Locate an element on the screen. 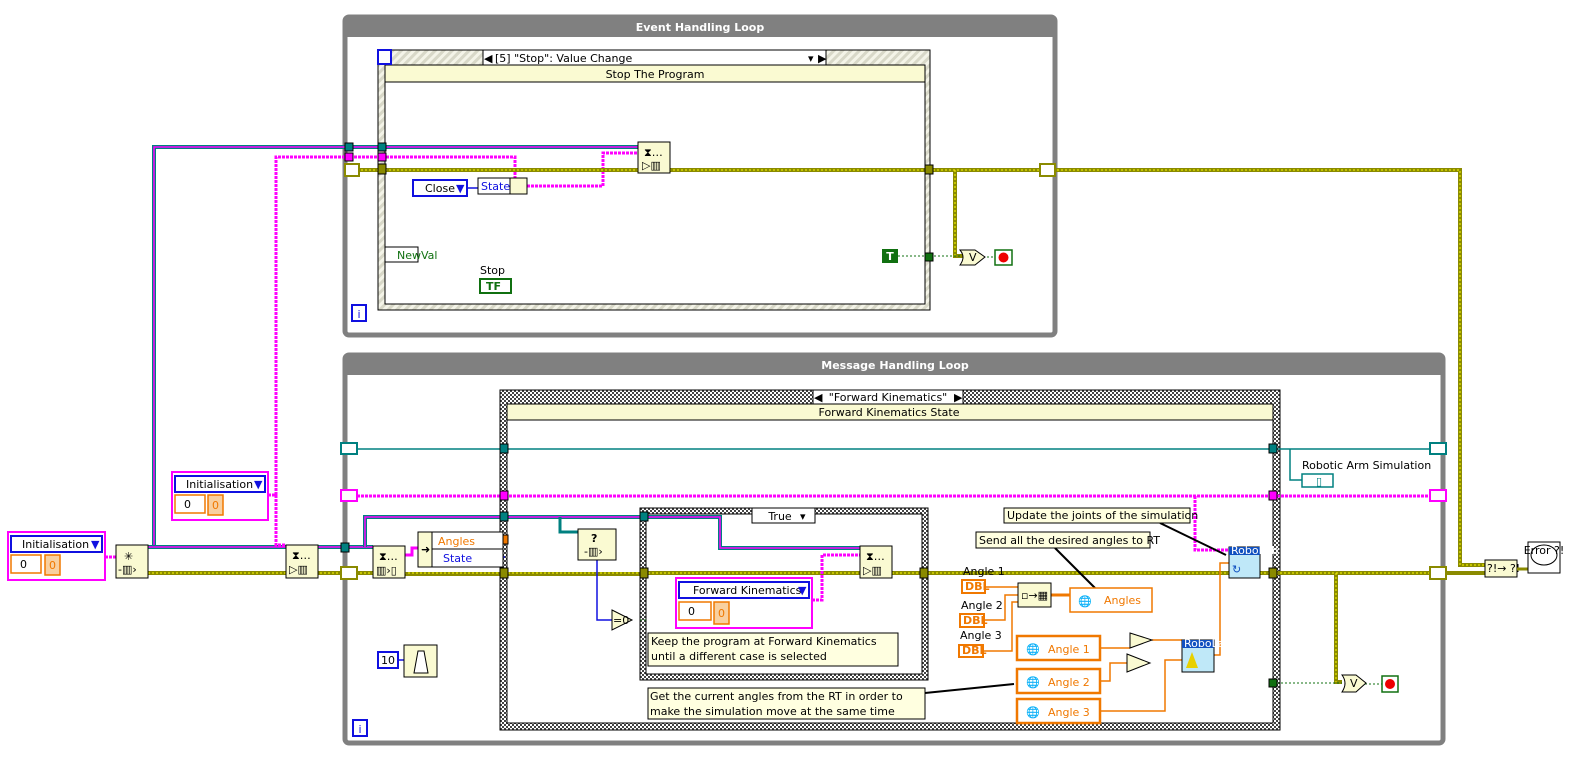  event-loop-title: Event Handling Loop is located at coordinates (700, 27).